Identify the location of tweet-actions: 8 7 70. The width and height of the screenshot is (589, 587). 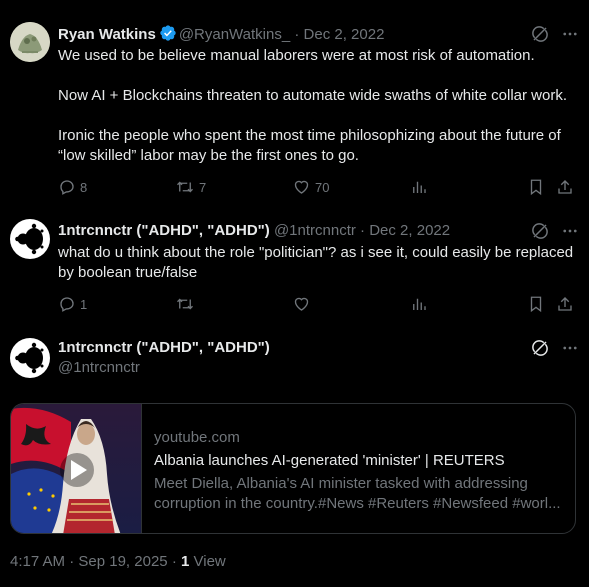
(318, 188).